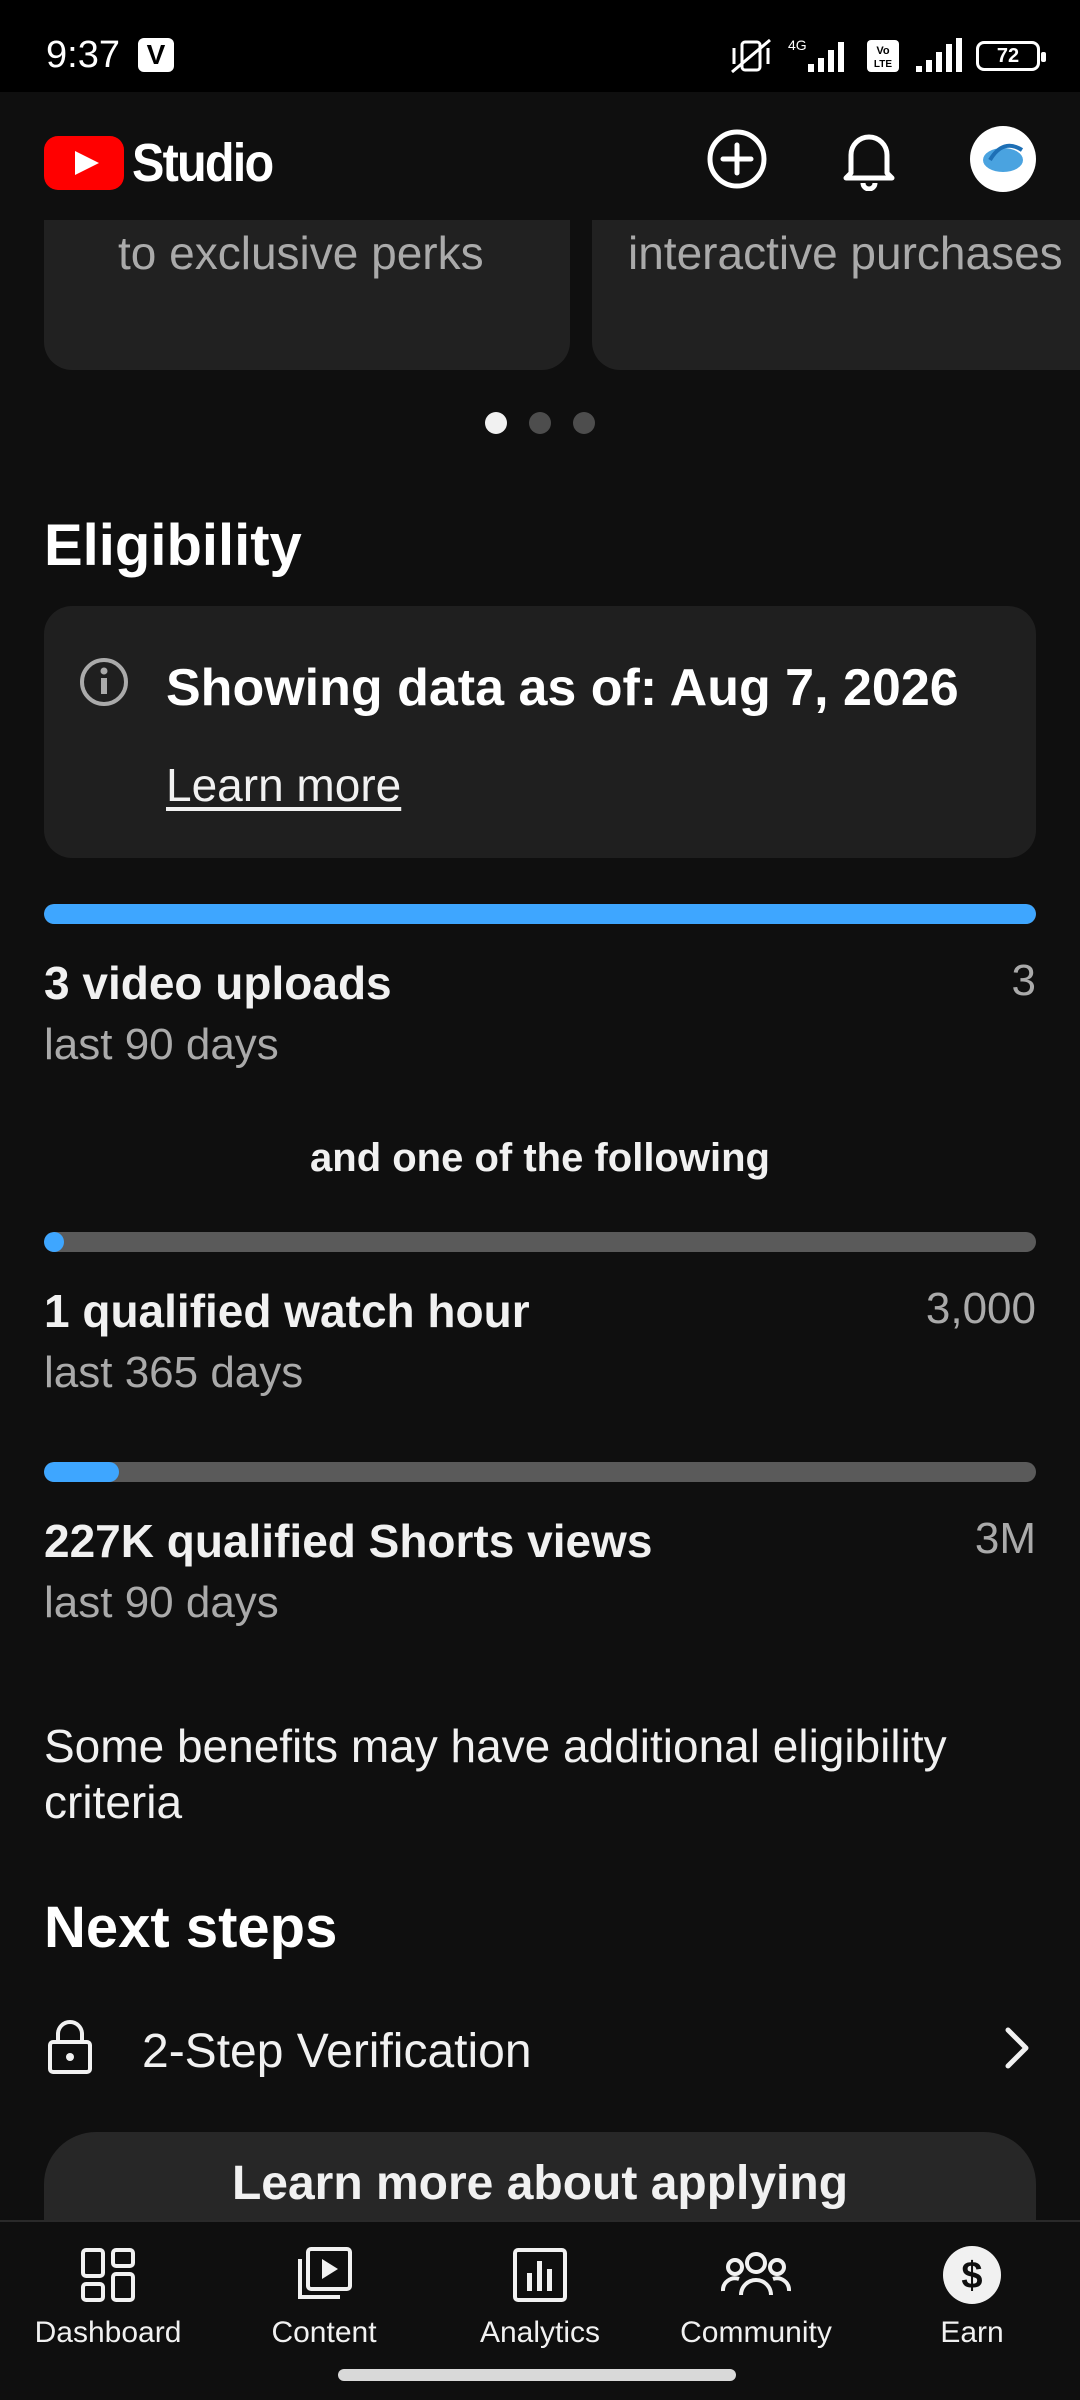 This screenshot has height=2400, width=1080. I want to click on app-bar: Studio, so click(540, 158).